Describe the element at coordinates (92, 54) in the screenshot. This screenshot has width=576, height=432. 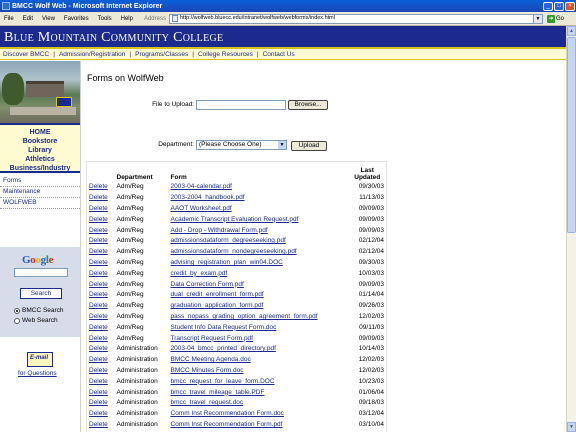
I see `nav-admission-registration: Admission/Registration` at that location.